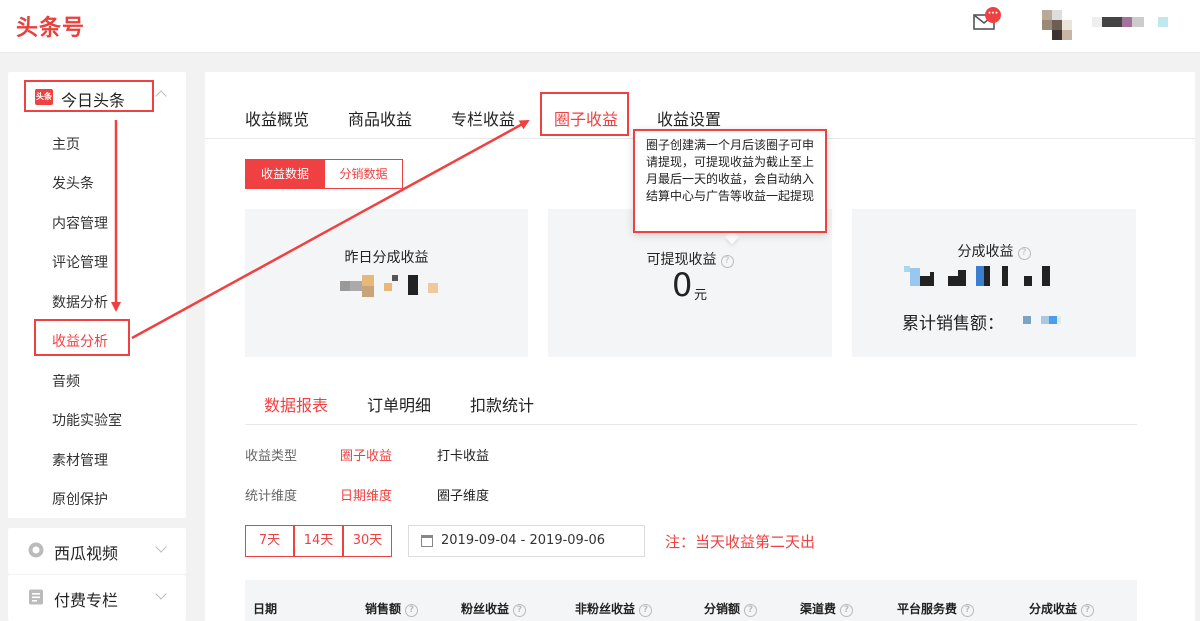  I want to click on filter-label-dimension: 统计维度, so click(271, 496).